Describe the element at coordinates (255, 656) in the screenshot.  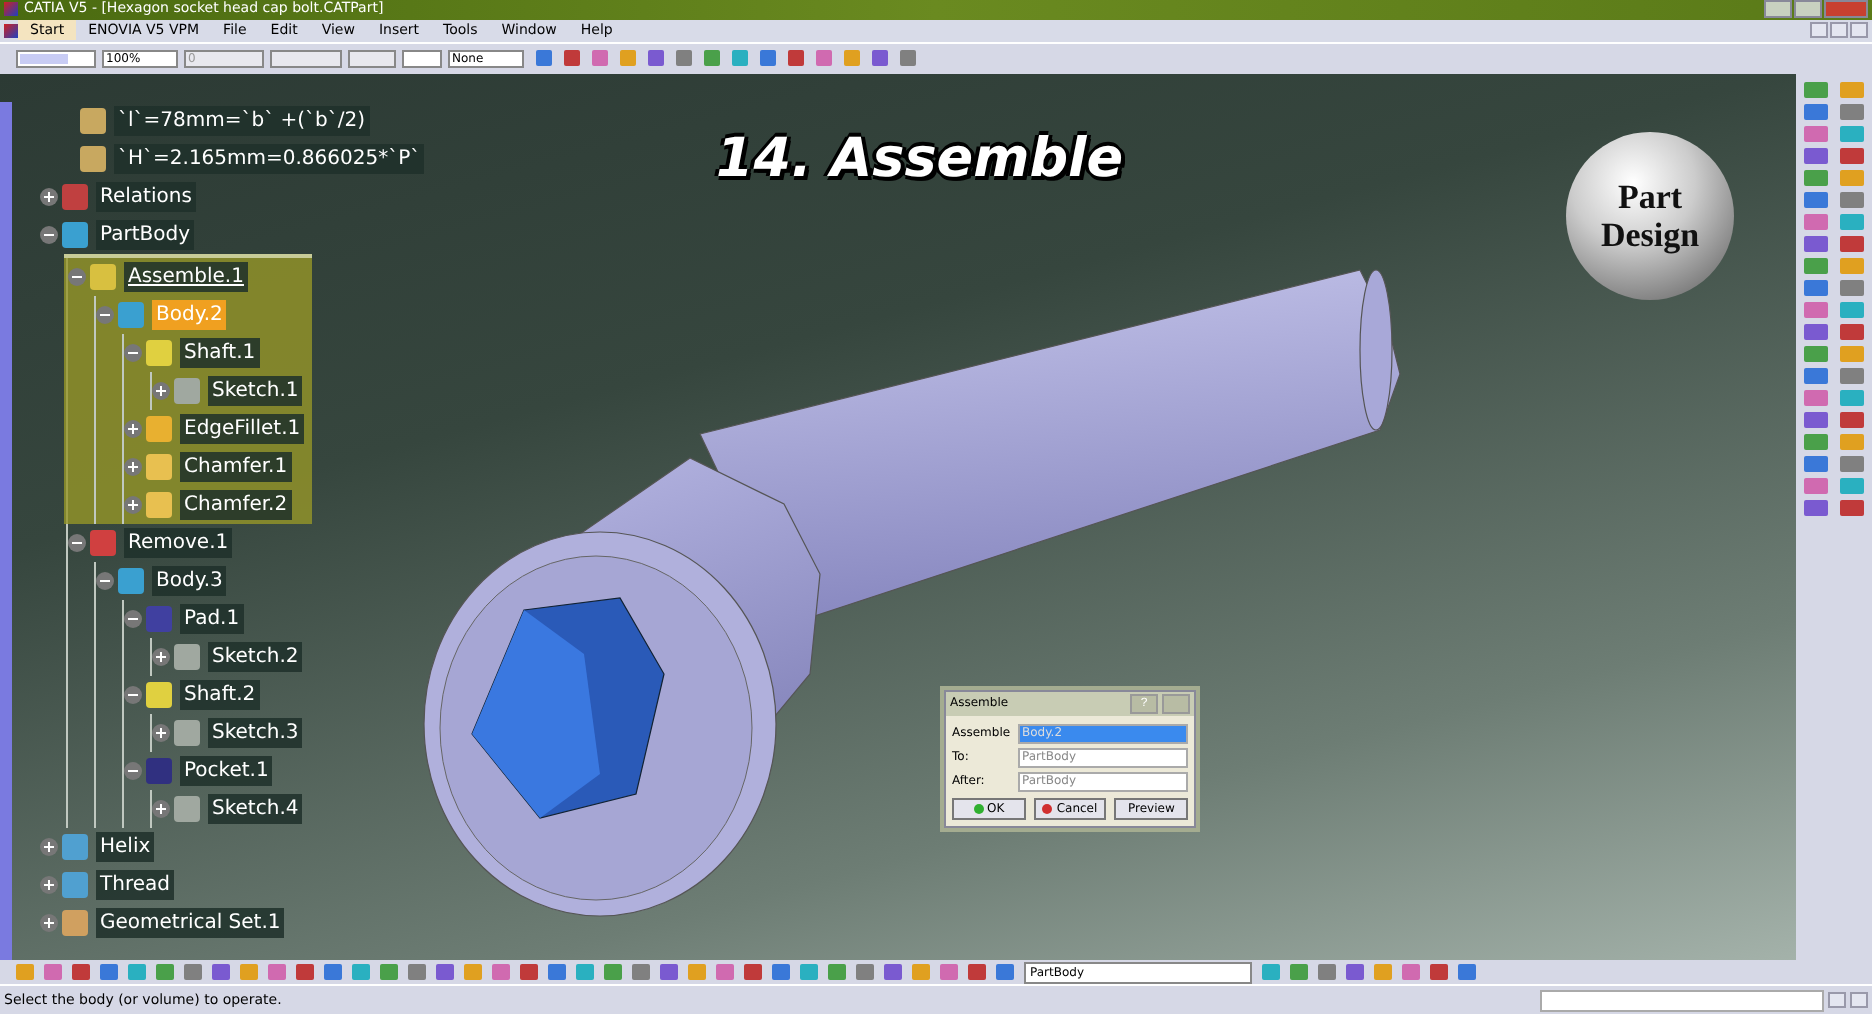
I see `tree-item: Sketch.2` at that location.